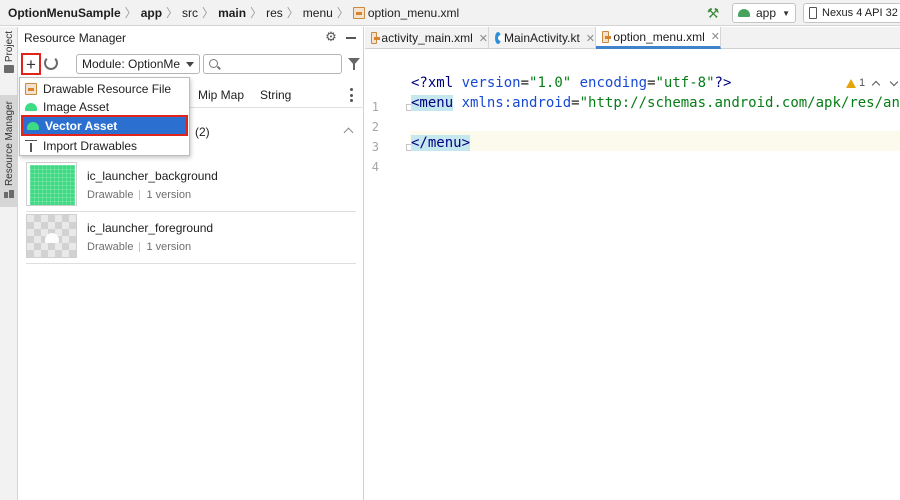  Describe the element at coordinates (279, 64) in the screenshot. I see `search-input` at that location.